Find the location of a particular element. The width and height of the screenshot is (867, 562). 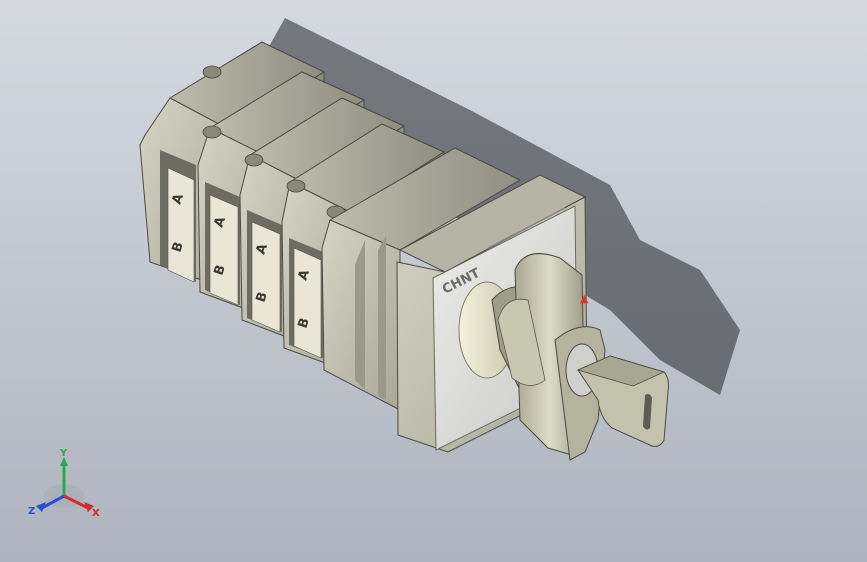

position-marker-icon: ▲ is located at coordinates (584, 298).